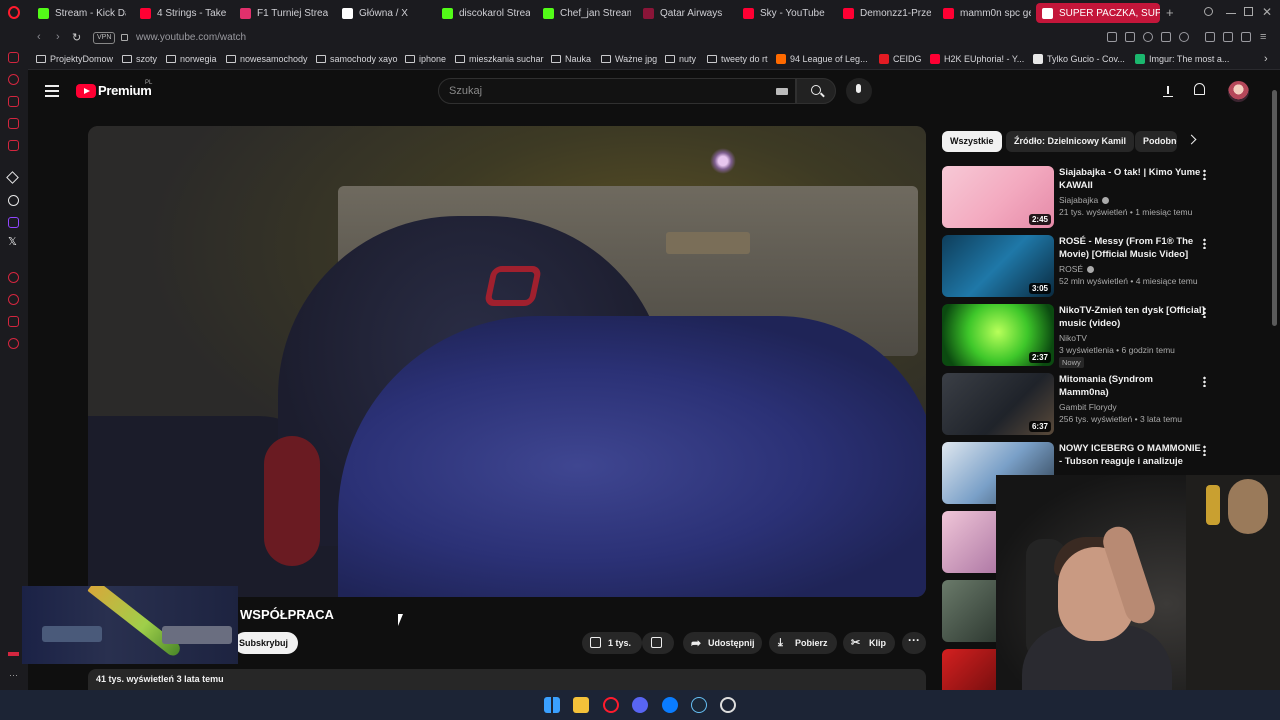 The height and width of the screenshot is (720, 1280). What do you see at coordinates (1166, 37) in the screenshot?
I see `player-icon` at bounding box center [1166, 37].